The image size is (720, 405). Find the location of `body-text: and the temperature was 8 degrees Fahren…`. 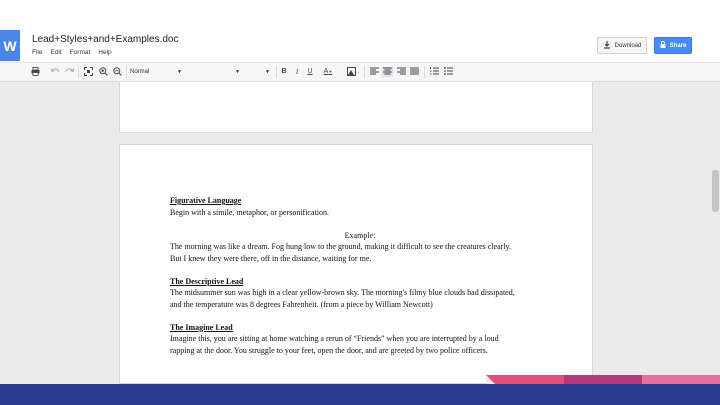

body-text: and the temperature was 8 degrees Fahren… is located at coordinates (301, 304).